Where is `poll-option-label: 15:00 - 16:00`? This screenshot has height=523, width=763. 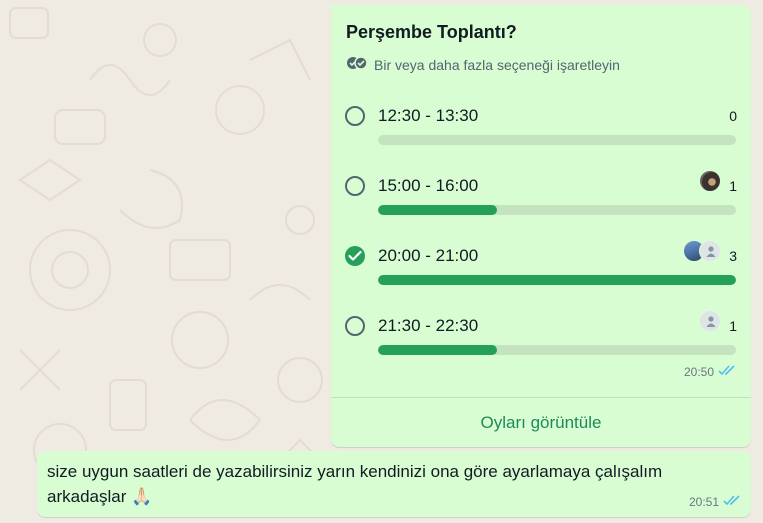
poll-option-label: 15:00 - 16:00 is located at coordinates (428, 185).